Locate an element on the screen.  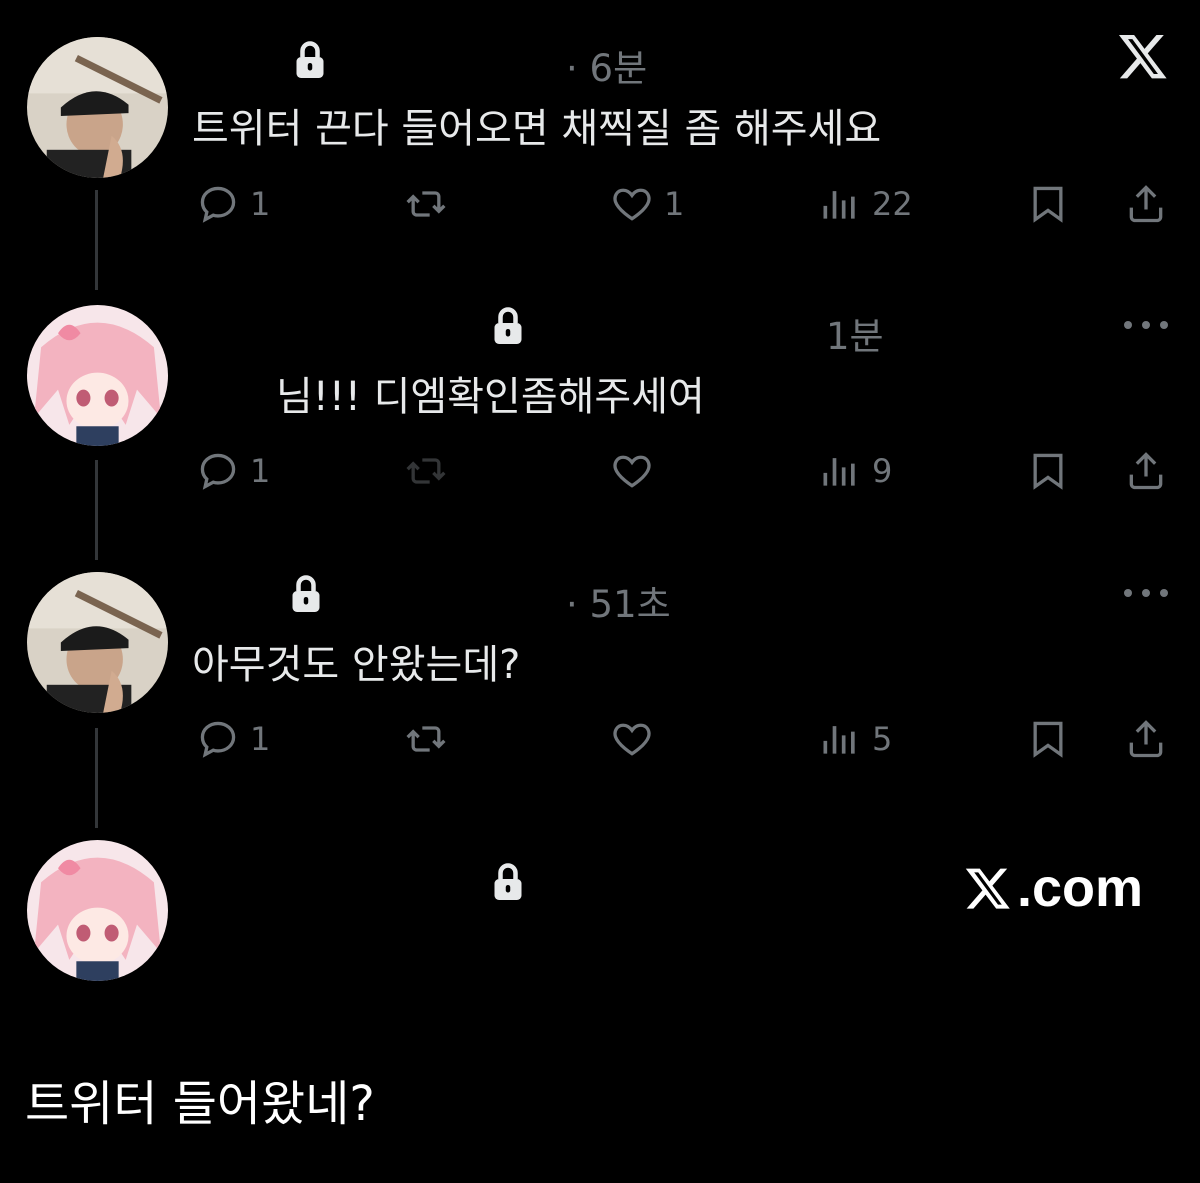
caption-text: 트위터 들어왔네? is located at coordinates (200, 1104).